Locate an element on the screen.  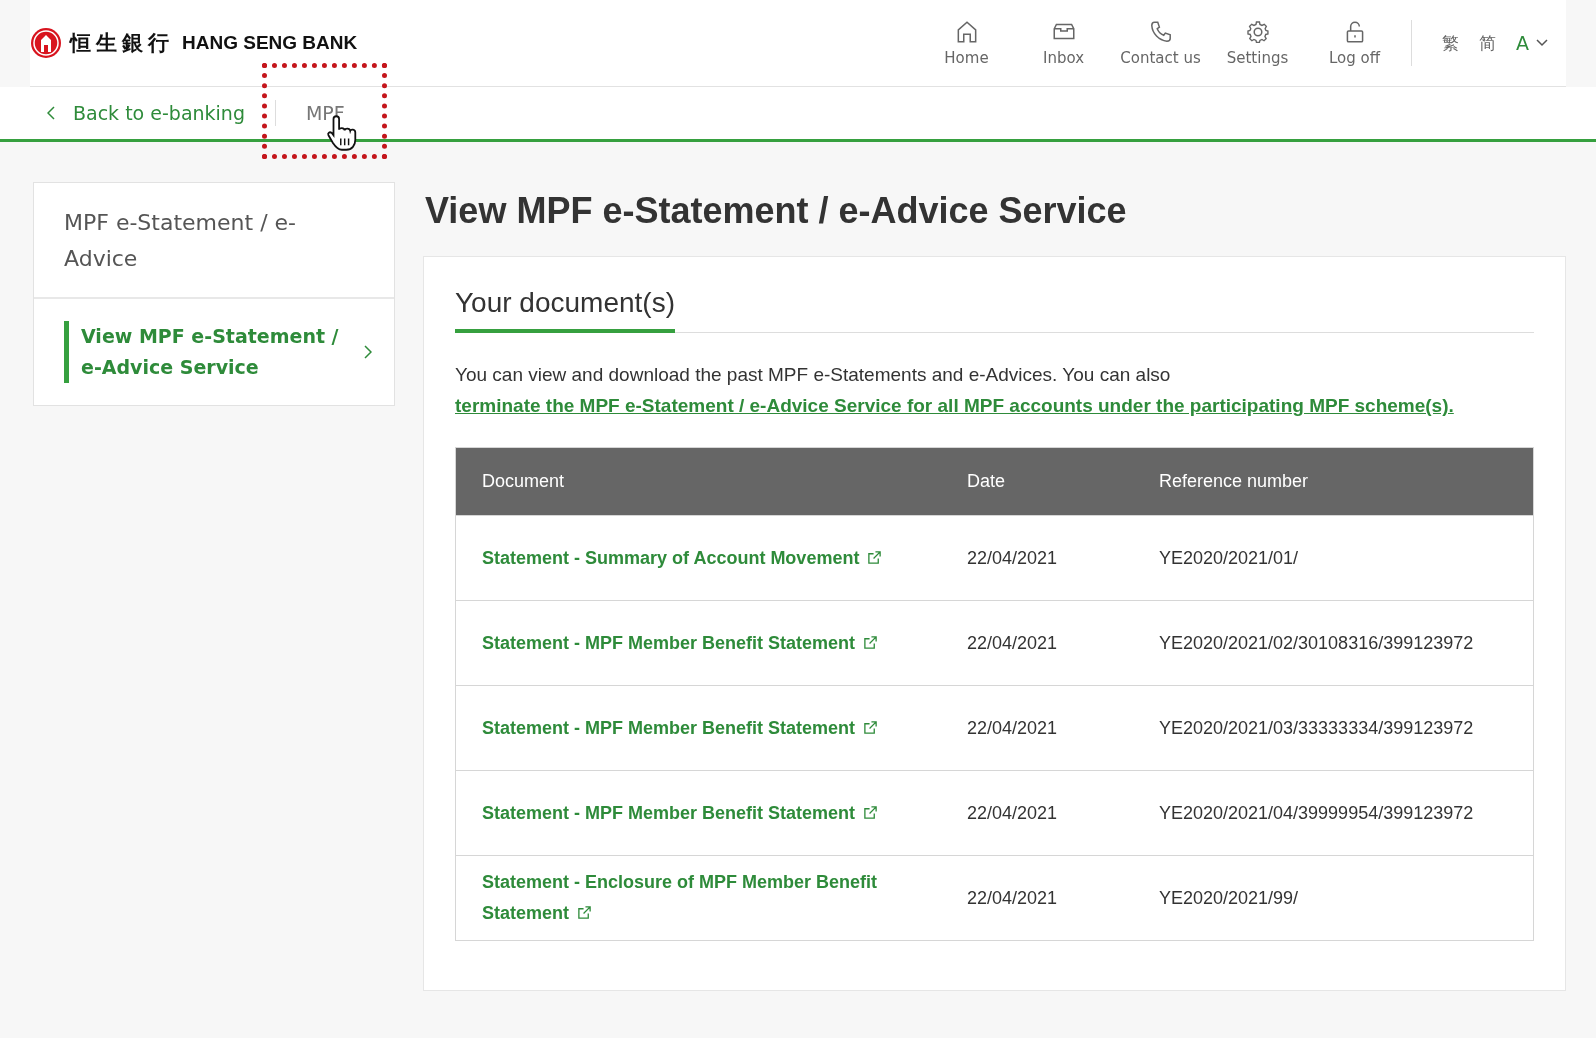
document-link: Statement - Summary of Account Movement is located at coordinates (692, 558).